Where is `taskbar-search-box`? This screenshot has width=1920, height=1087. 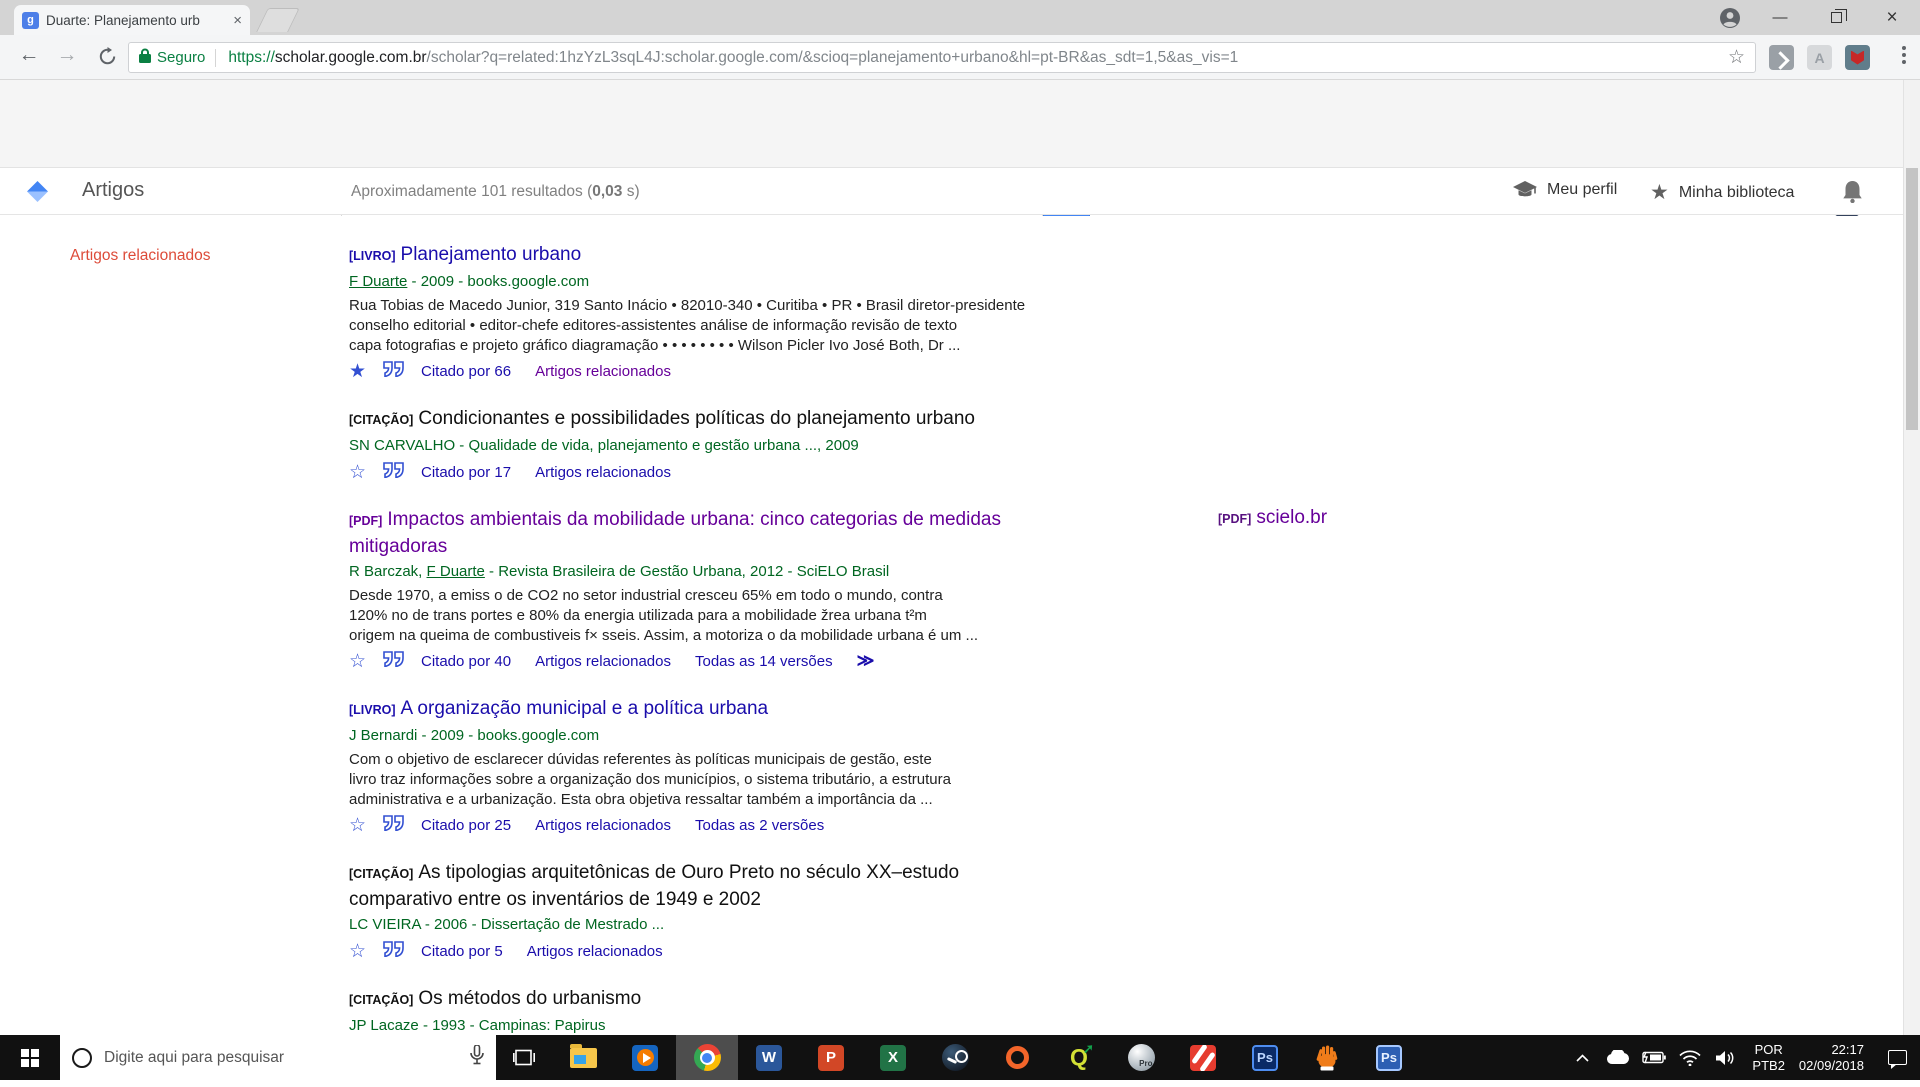
taskbar-search-box is located at coordinates (278, 1057).